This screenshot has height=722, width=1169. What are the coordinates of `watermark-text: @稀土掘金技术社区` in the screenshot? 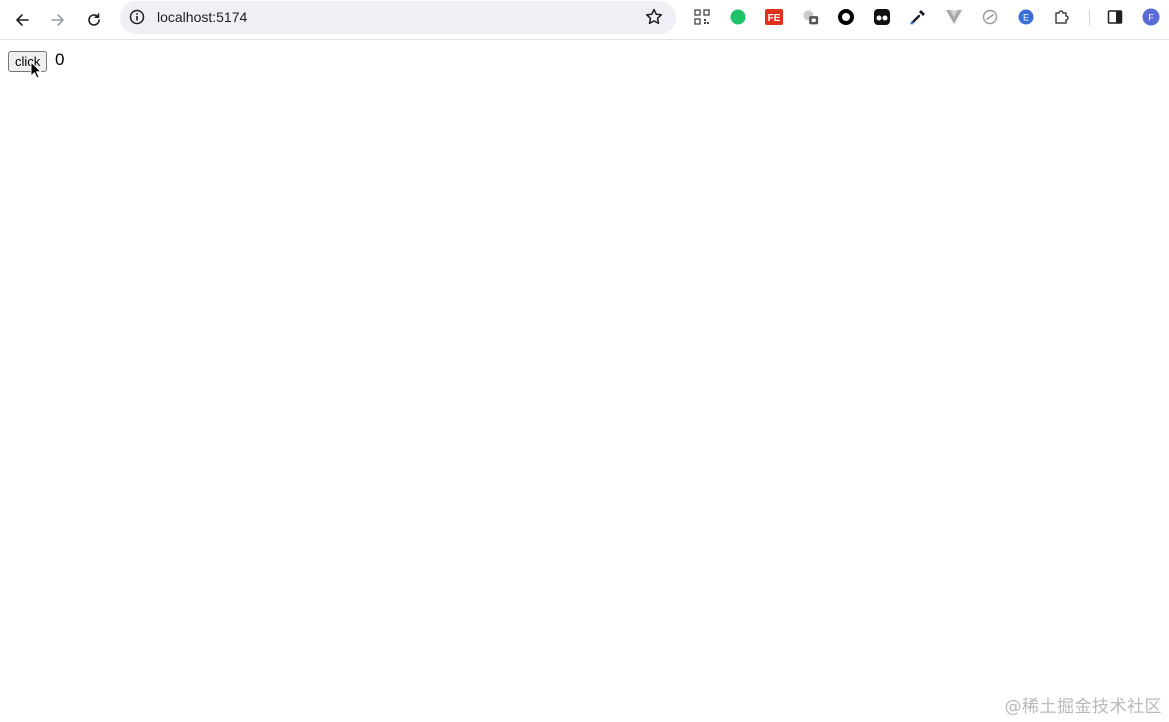 It's located at (1083, 707).